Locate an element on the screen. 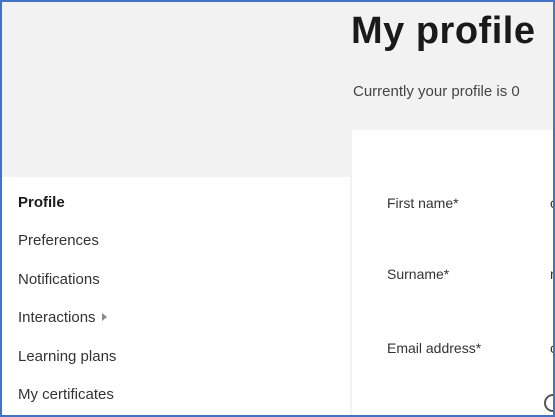 This screenshot has width=555, height=417. nav-item-label: Profile is located at coordinates (41, 202).